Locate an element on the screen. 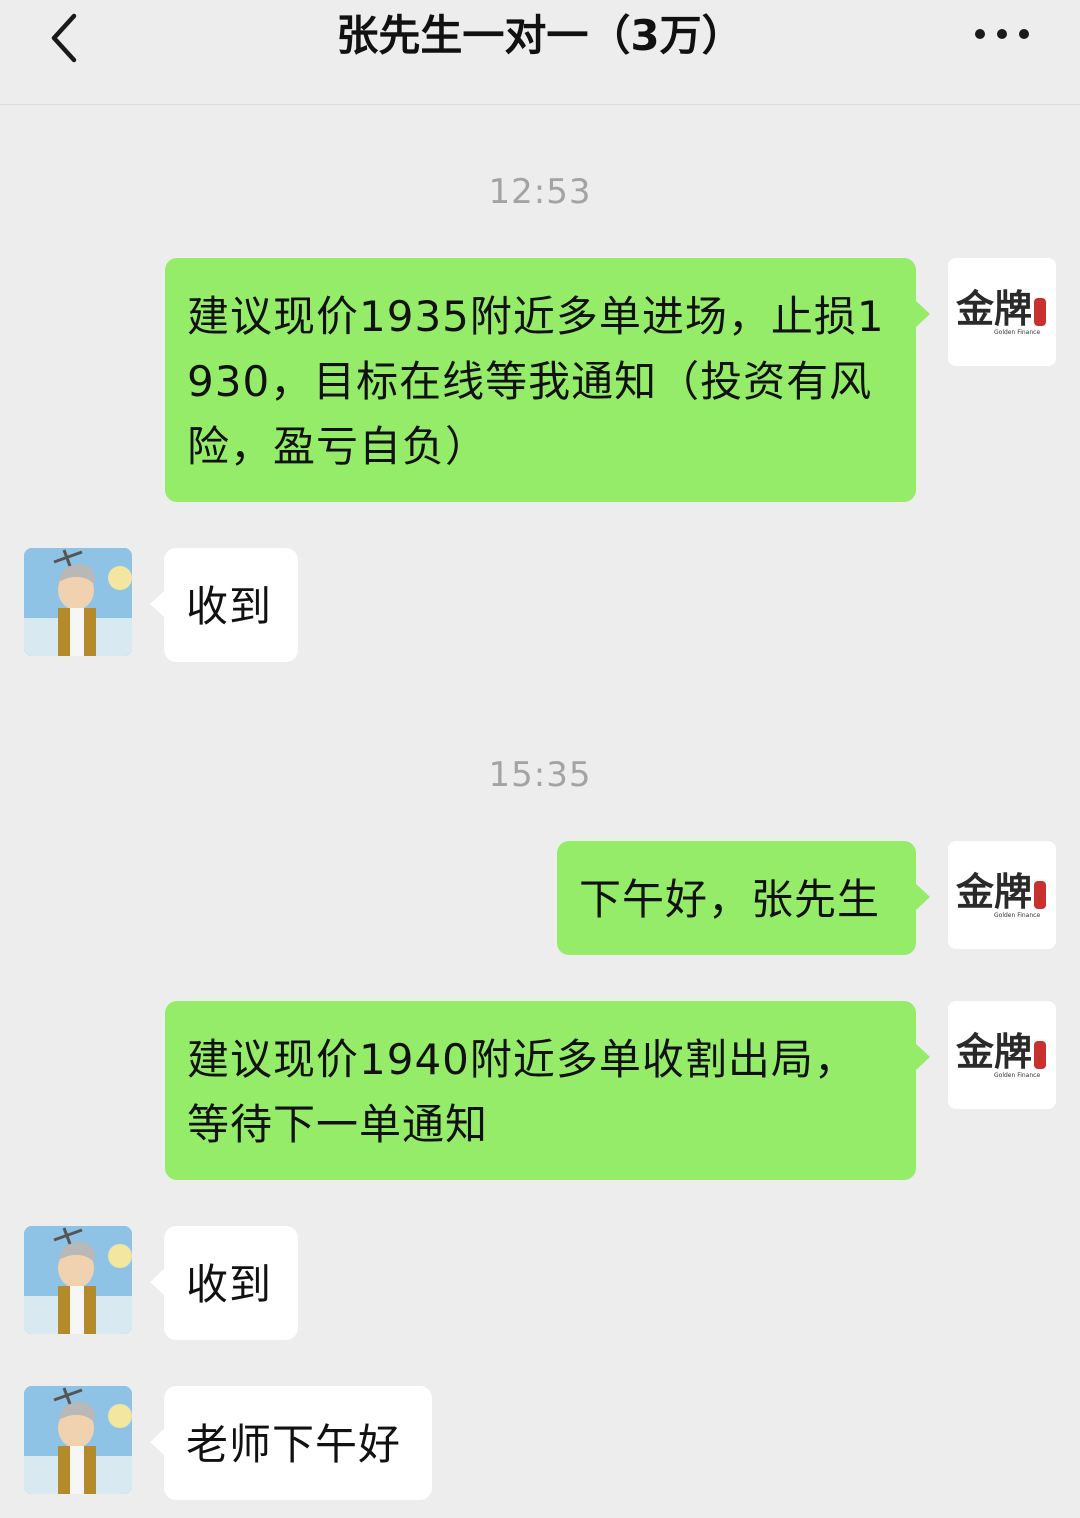  timestamp: 15:35 is located at coordinates (540, 775).